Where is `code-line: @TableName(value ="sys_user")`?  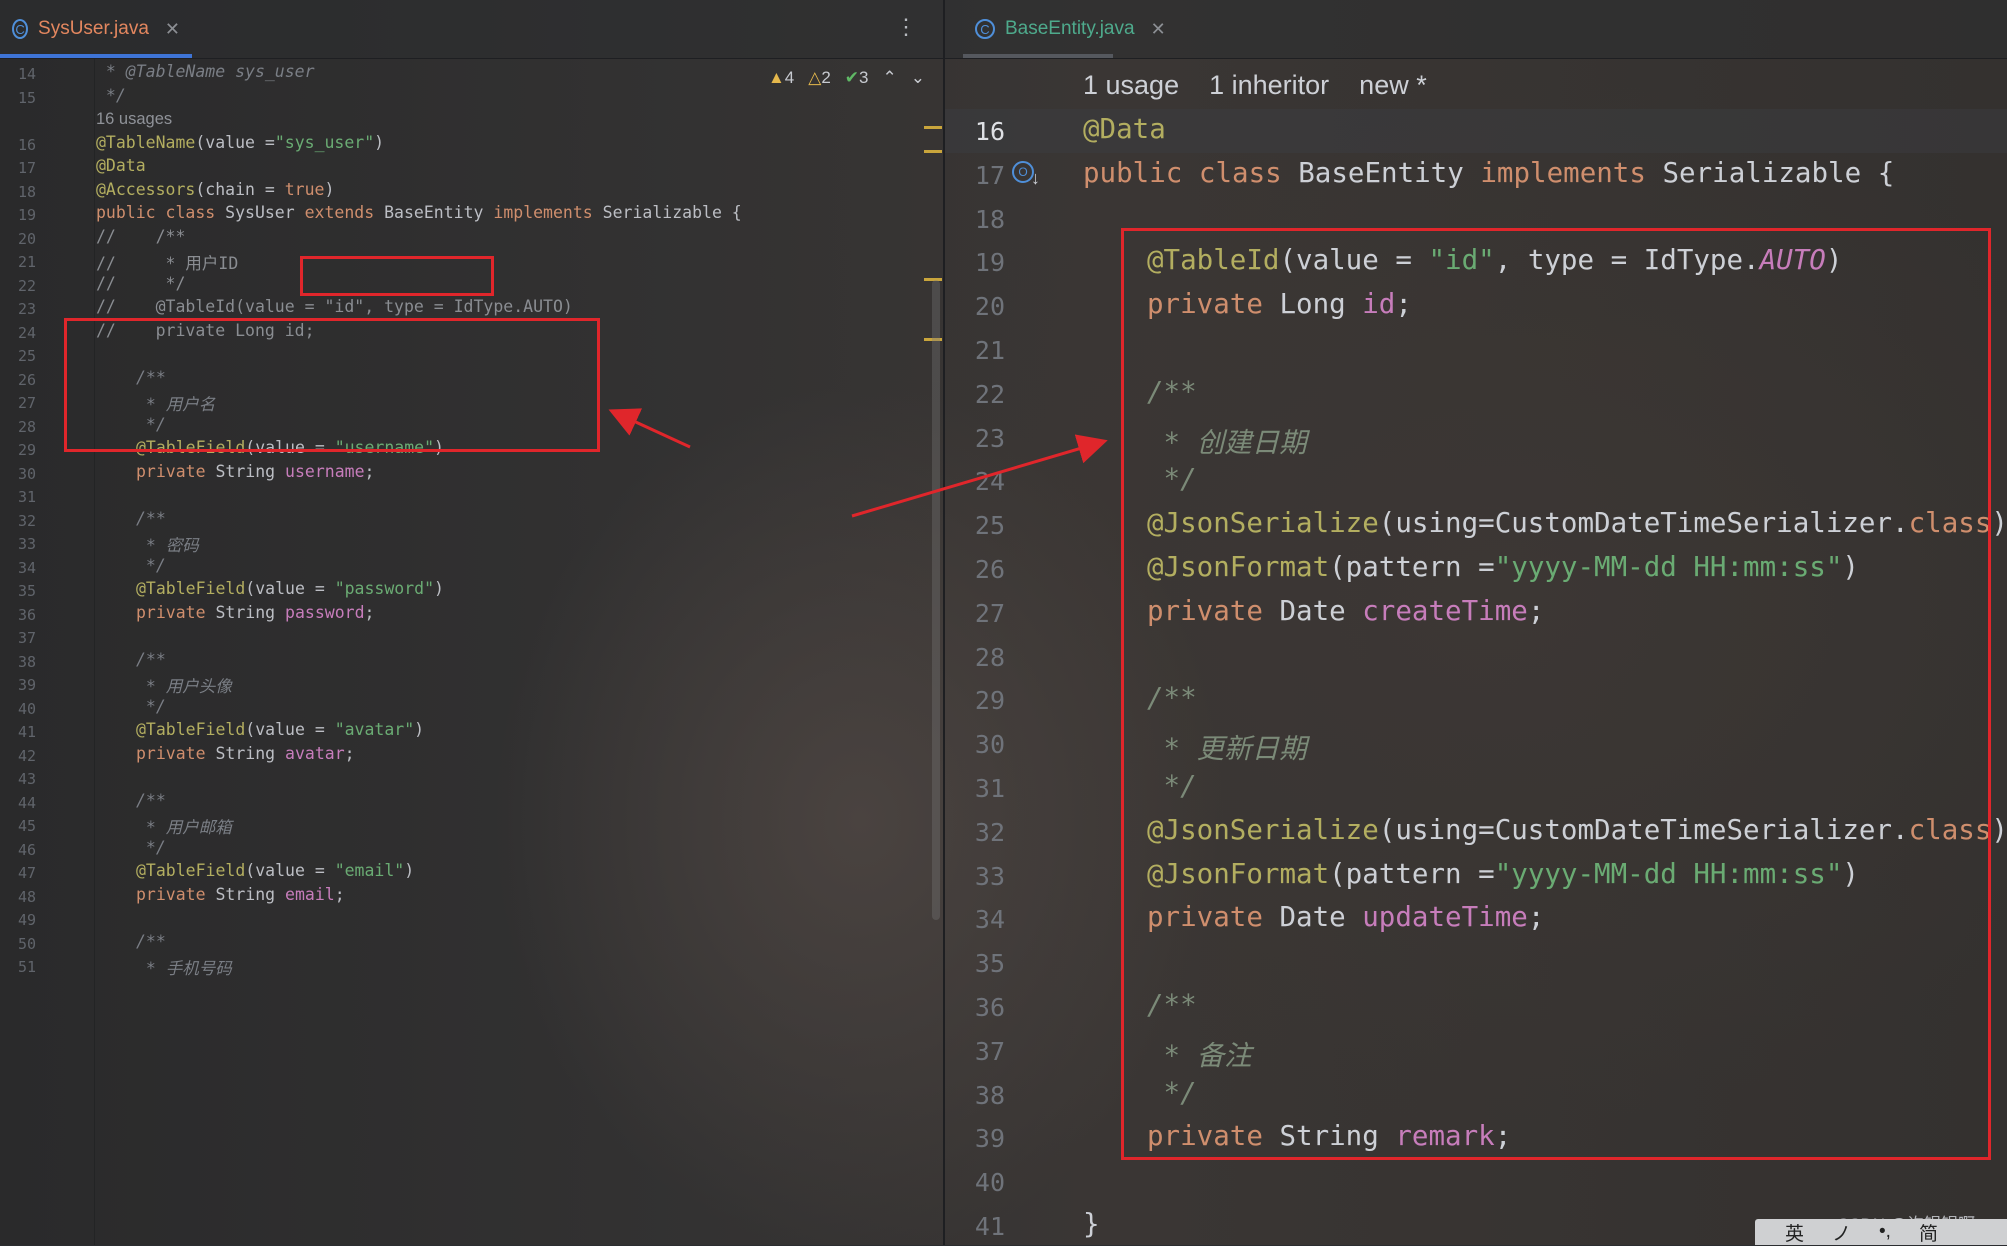 code-line: @TableName(value ="sys_user") is located at coordinates (240, 142).